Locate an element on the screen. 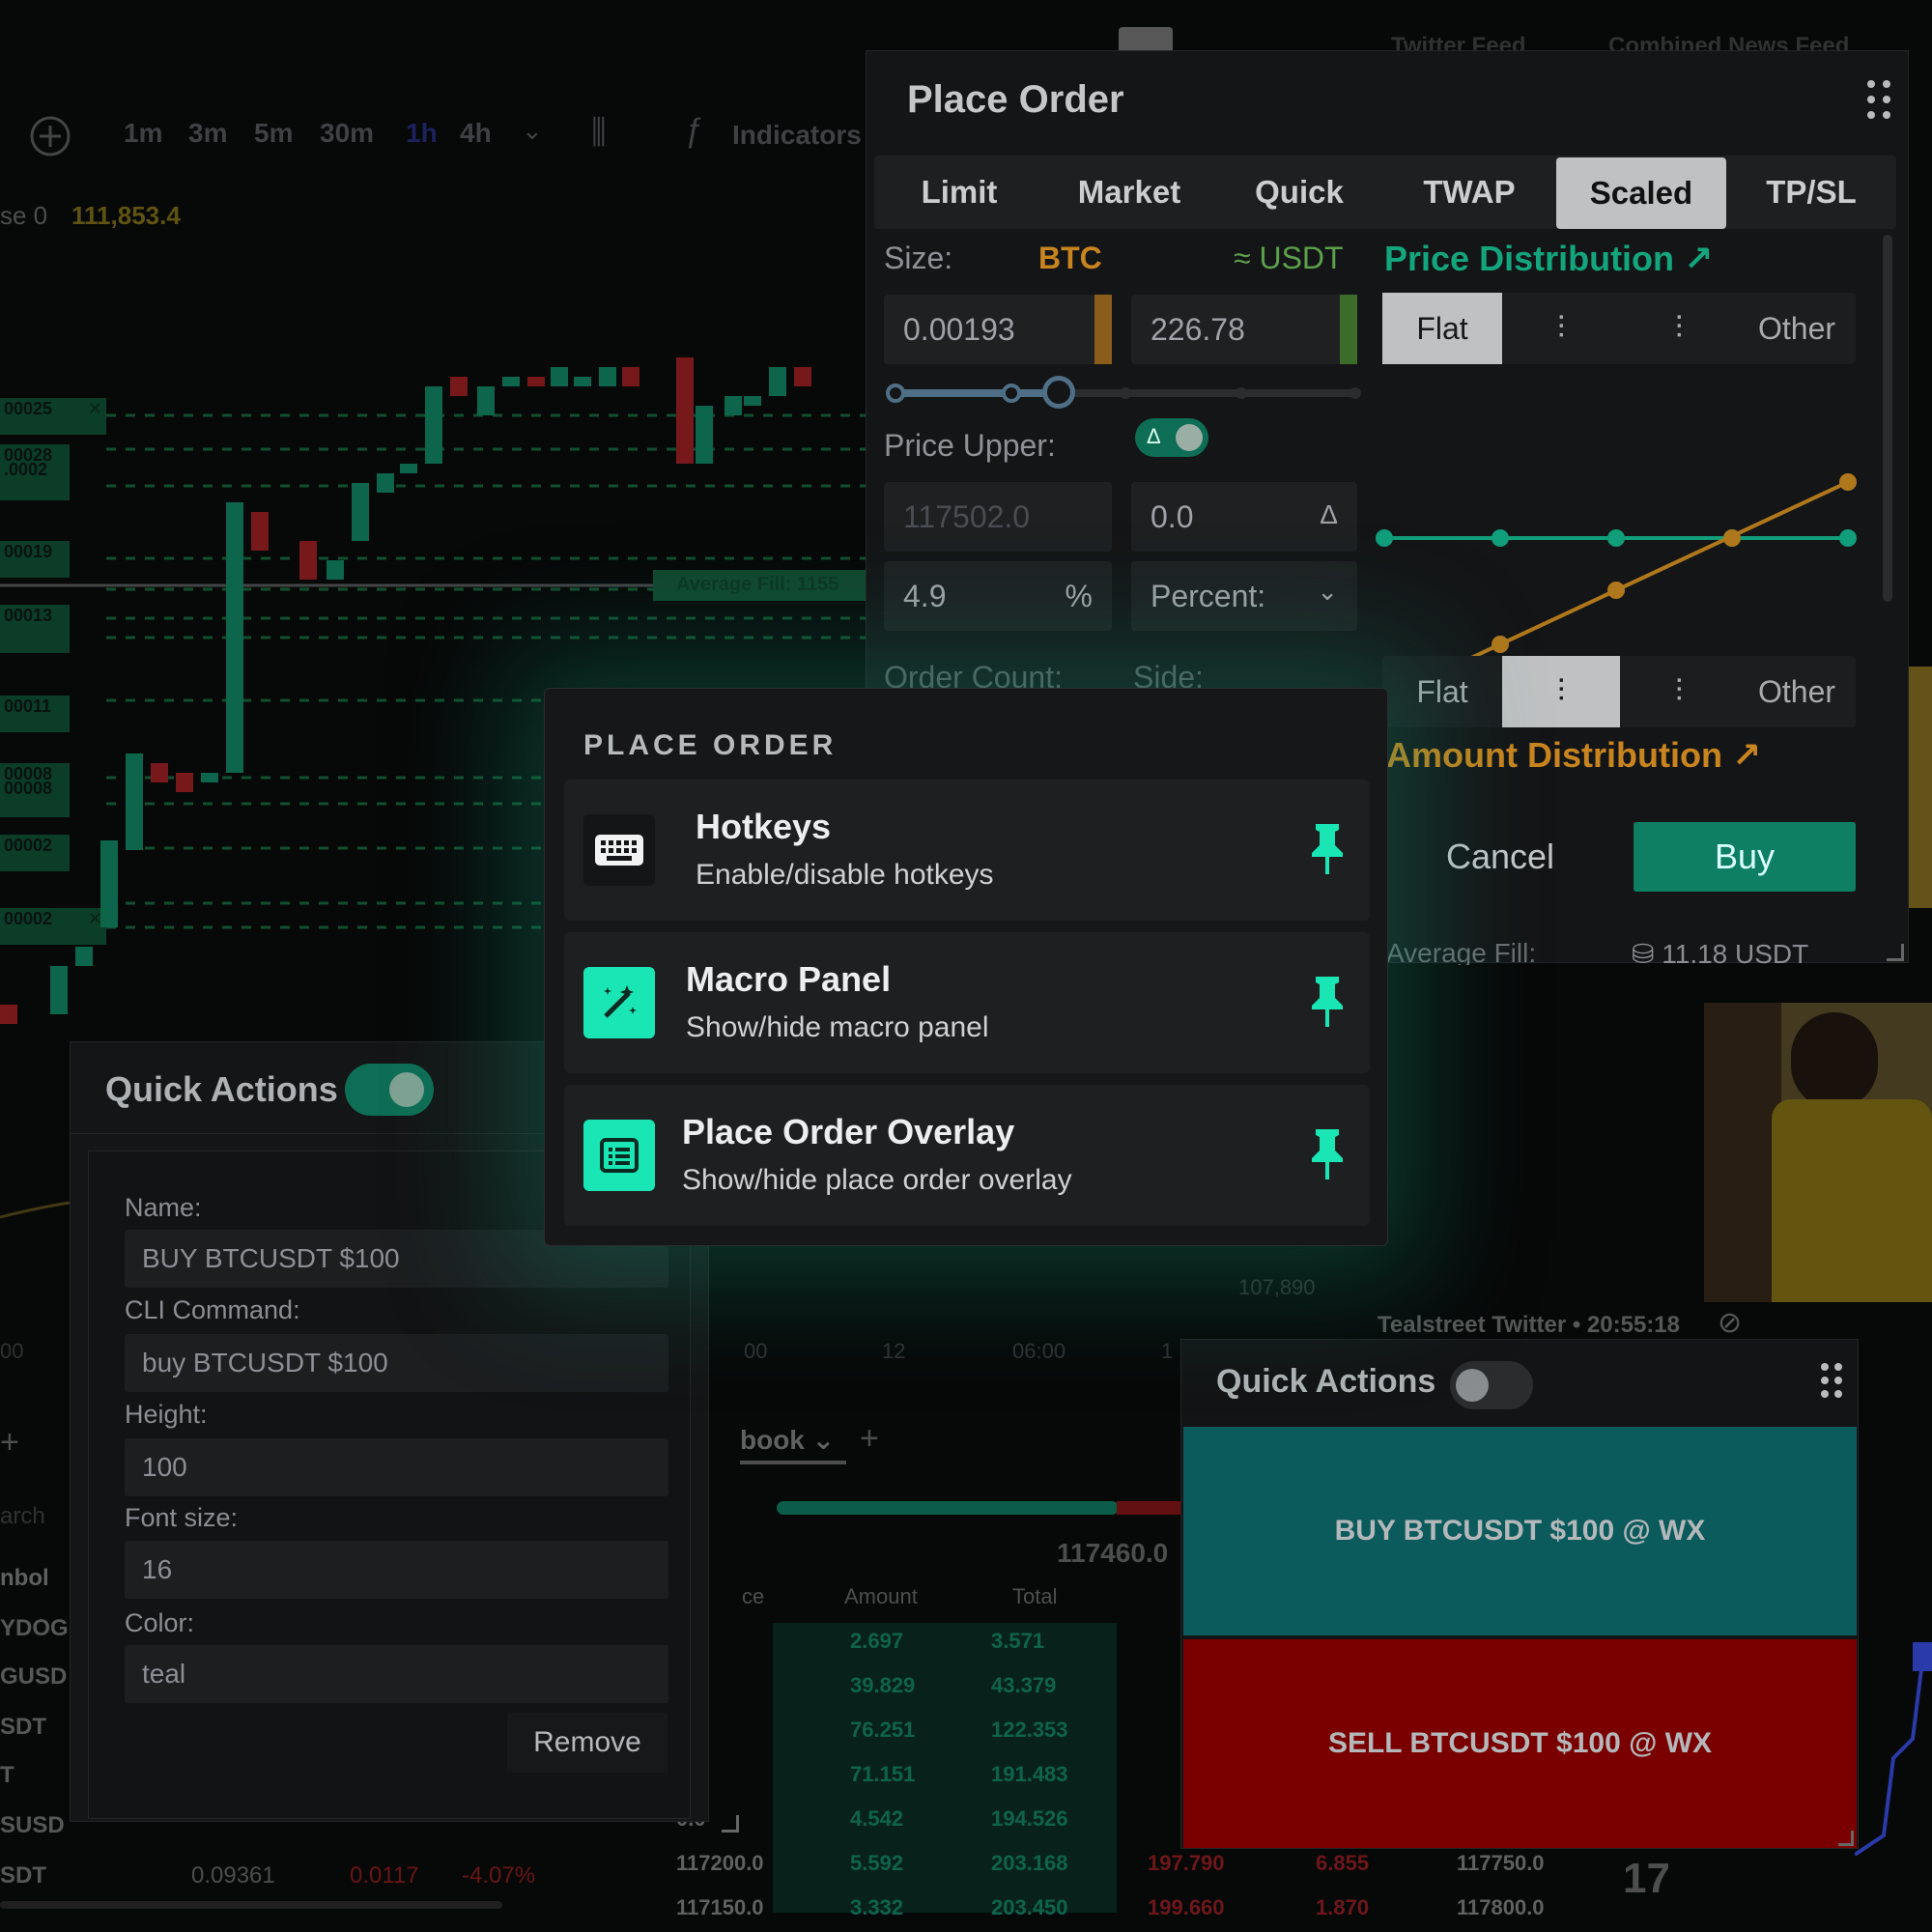 Image resolution: width=1932 pixels, height=1932 pixels. orderbook-ask-cell: 197.790 is located at coordinates (1186, 1863).